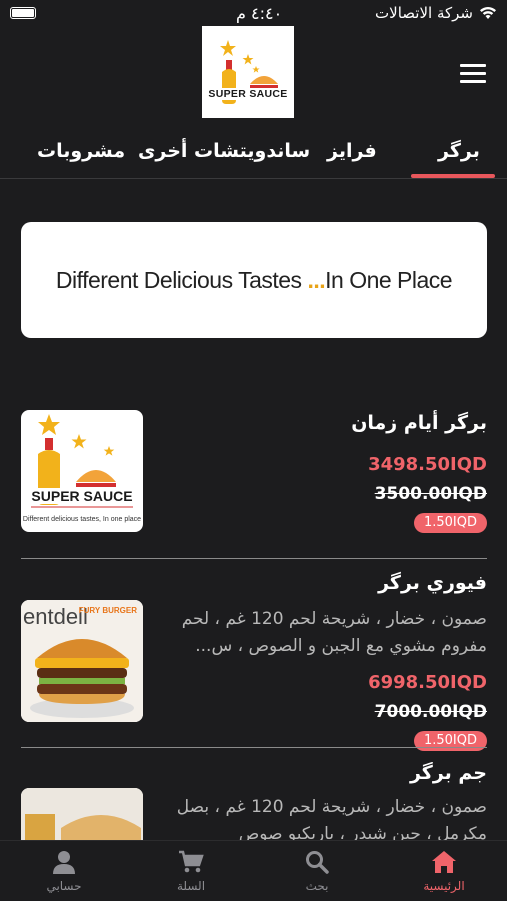 The image size is (507, 901). Describe the element at coordinates (248, 94) in the screenshot. I see `logo-text: SUPER SAUCE` at that location.